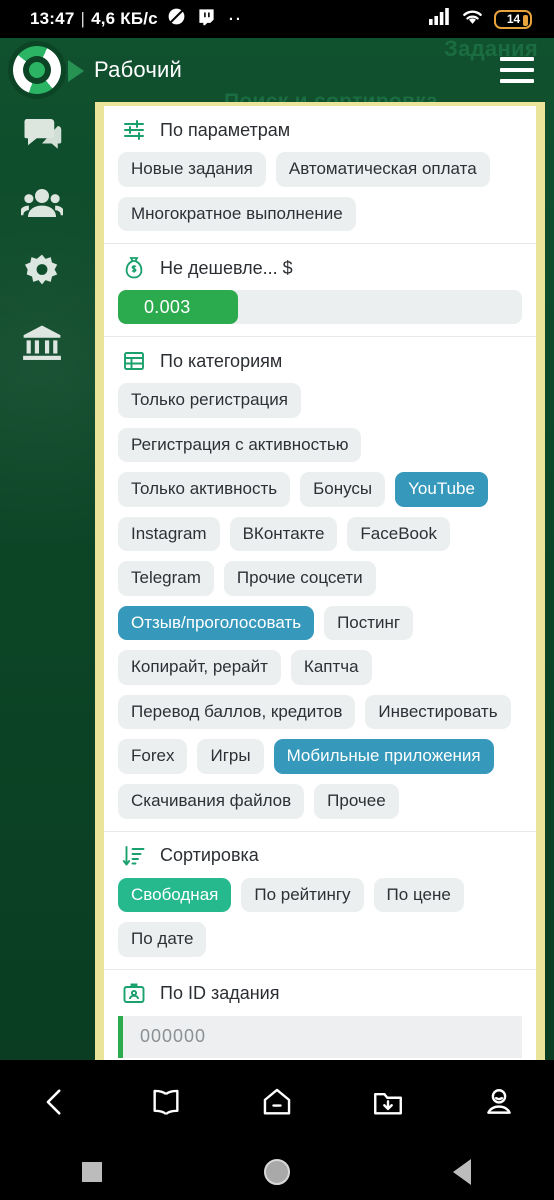 The image size is (554, 1200). What do you see at coordinates (302, 895) in the screenshot?
I see `chip-sort: По рейтингу` at bounding box center [302, 895].